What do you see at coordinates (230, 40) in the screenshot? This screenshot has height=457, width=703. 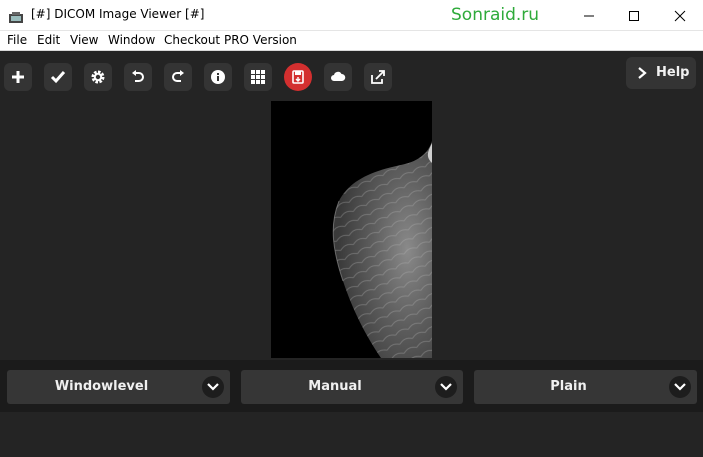 I see `menu-checkout-pro: Checkout PRO Version` at bounding box center [230, 40].